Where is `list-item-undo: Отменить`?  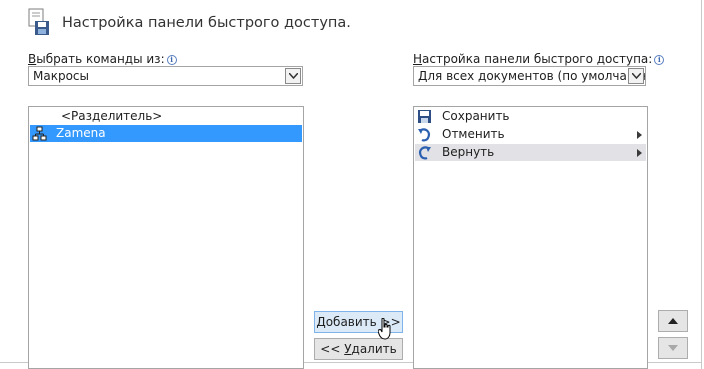
list-item-undo: Отменить is located at coordinates (530, 134).